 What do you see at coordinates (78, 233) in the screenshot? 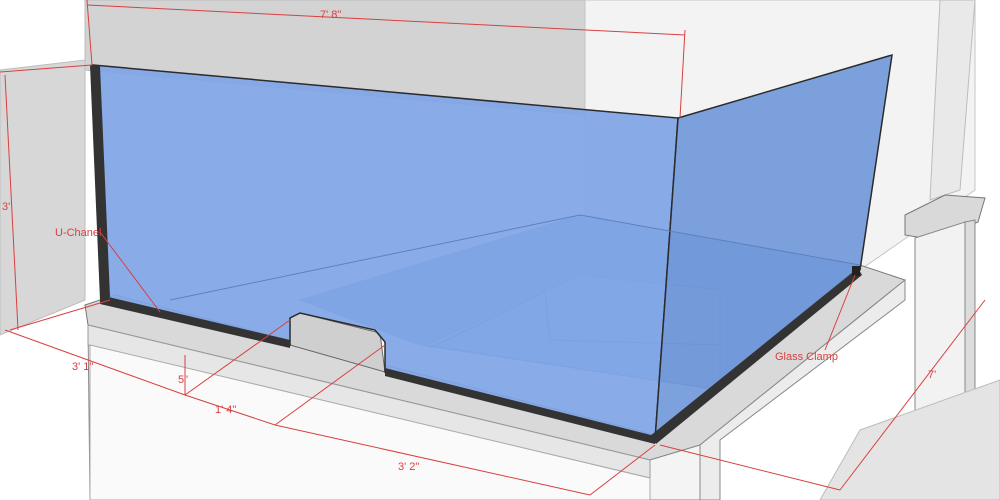
I see `u-channel-label: U-Chanel` at bounding box center [78, 233].